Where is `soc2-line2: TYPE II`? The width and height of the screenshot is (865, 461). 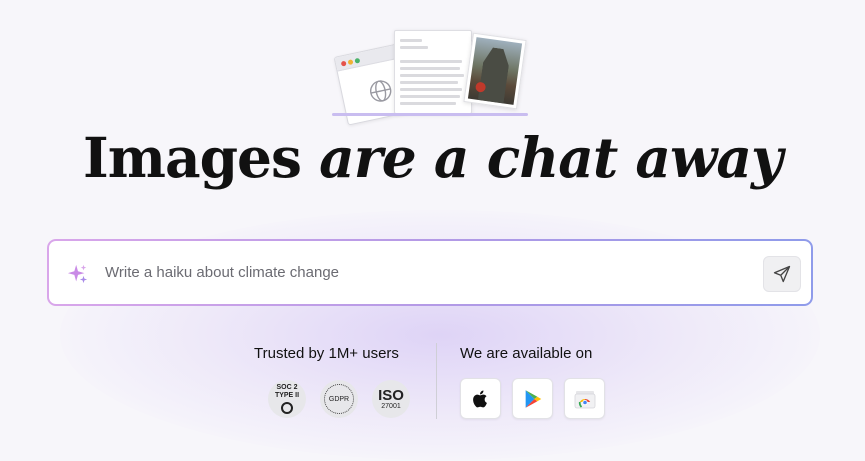
soc2-line2: TYPE II is located at coordinates (287, 395).